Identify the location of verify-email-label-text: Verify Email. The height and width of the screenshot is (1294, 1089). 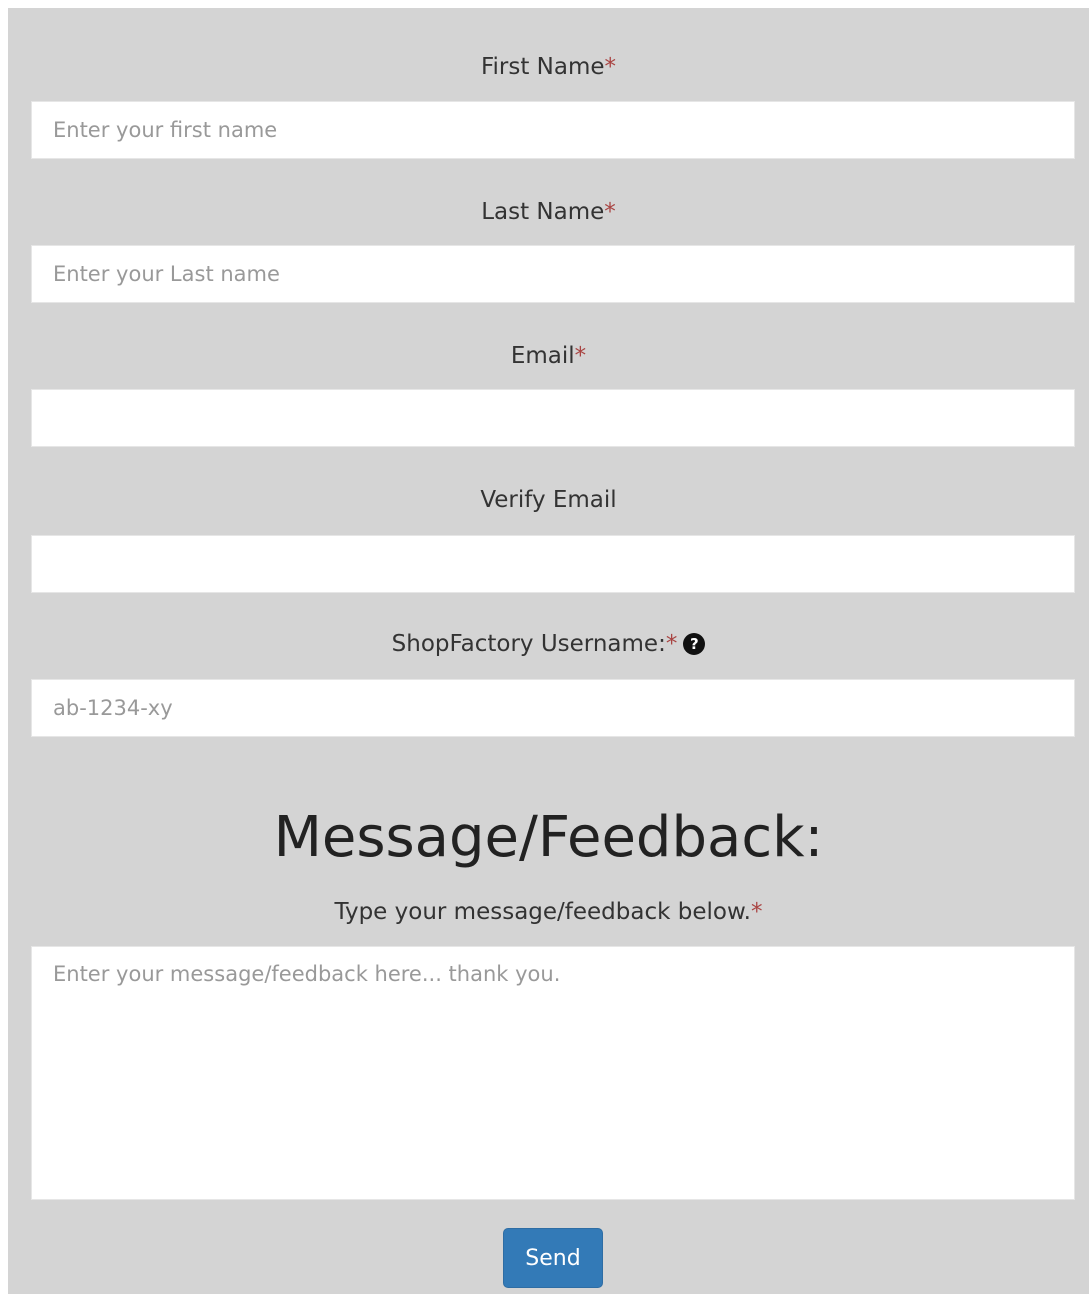
(548, 500).